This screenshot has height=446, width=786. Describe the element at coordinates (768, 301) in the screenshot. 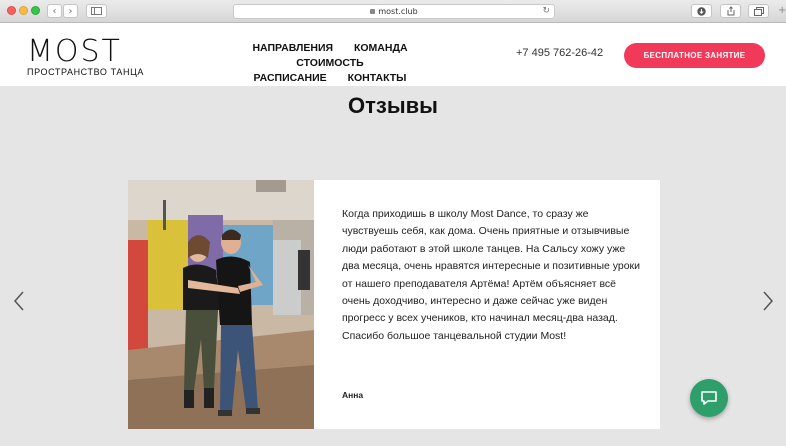

I see `chevron-right-icon` at that location.